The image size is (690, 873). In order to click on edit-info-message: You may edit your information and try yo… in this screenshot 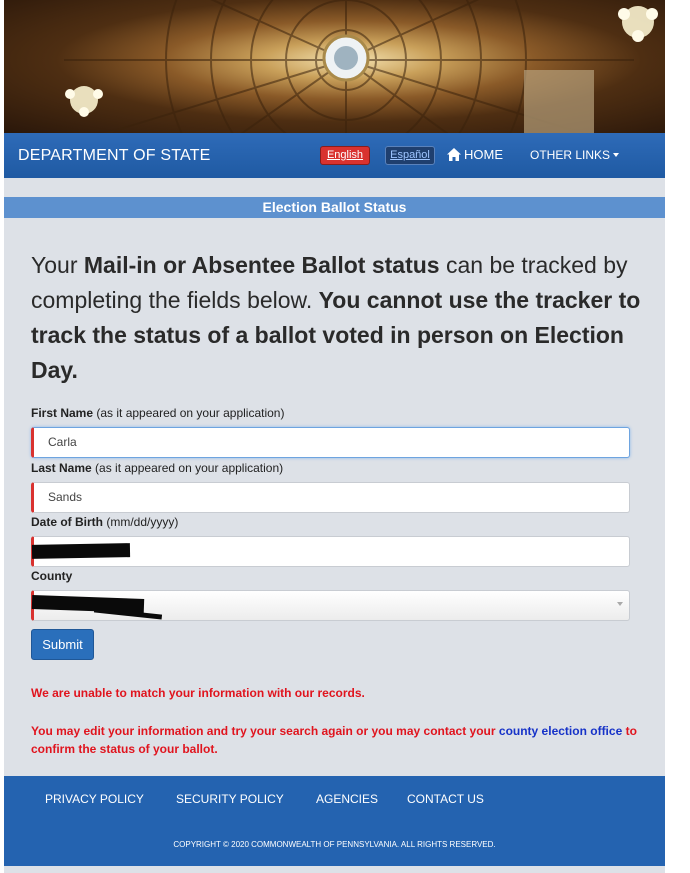, I will do `click(334, 740)`.